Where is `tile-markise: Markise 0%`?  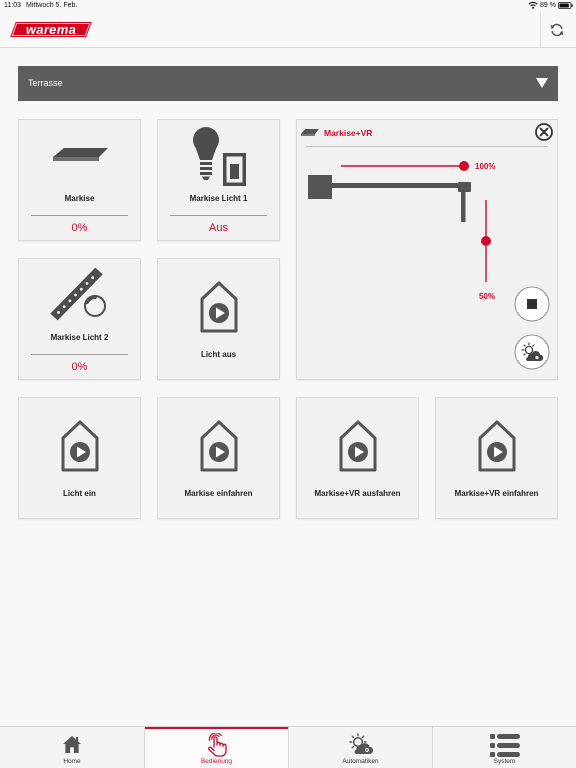 tile-markise: Markise 0% is located at coordinates (79, 180).